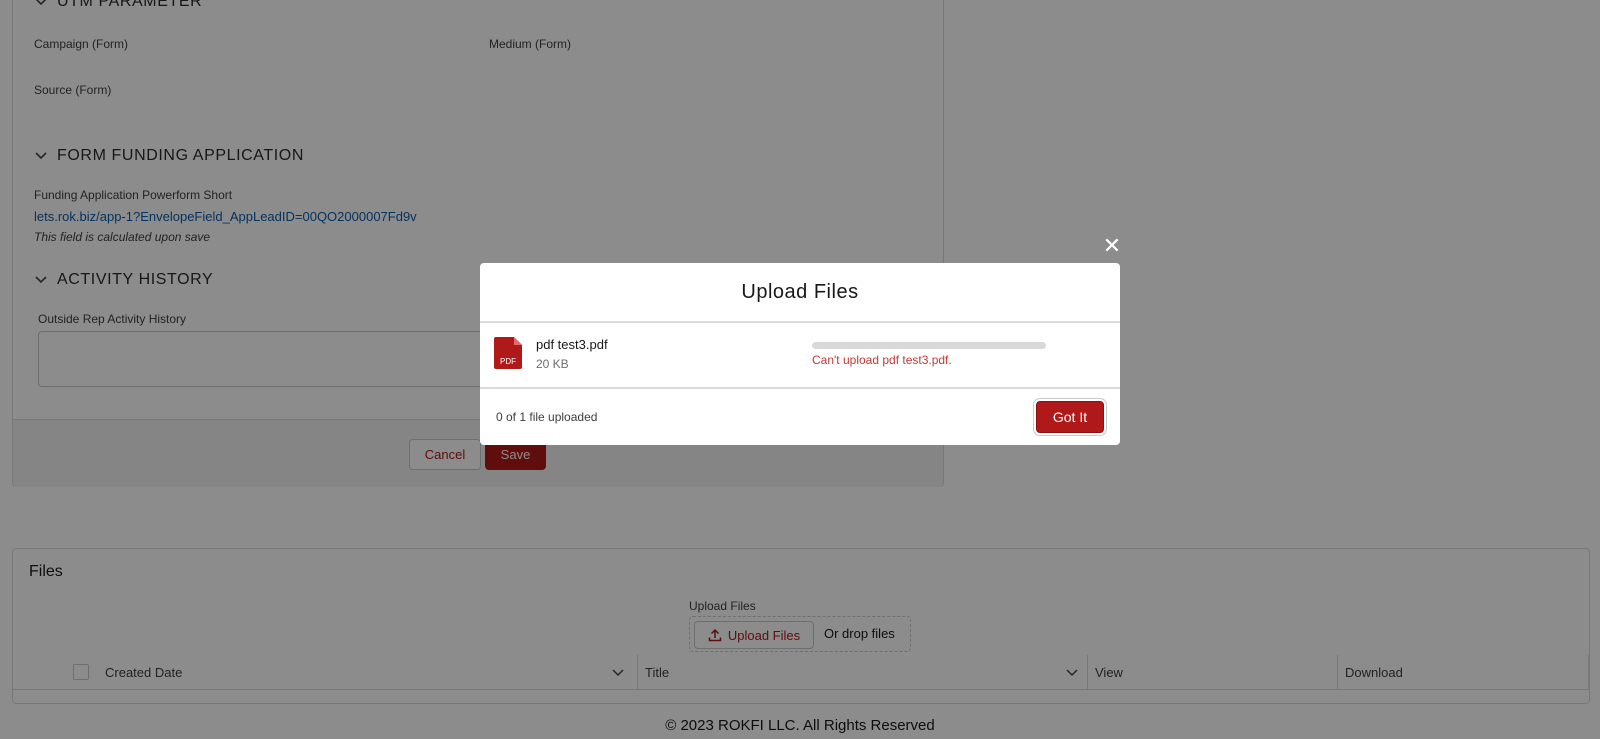 The height and width of the screenshot is (739, 1600). I want to click on upload-progress-bar, so click(929, 345).